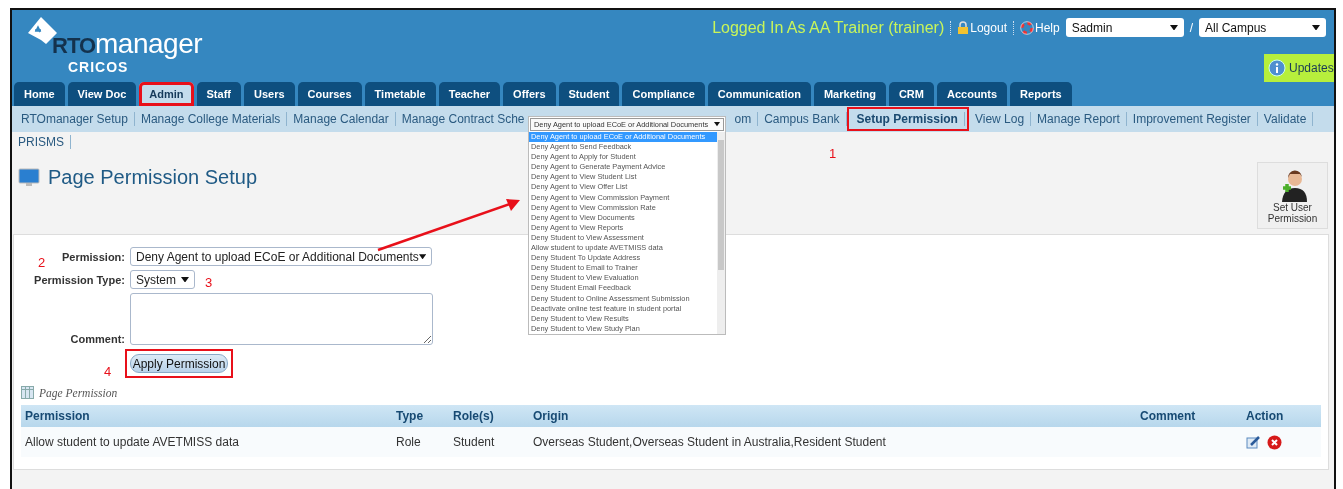 The image size is (1343, 489). I want to click on nav-tab: Users, so click(269, 94).